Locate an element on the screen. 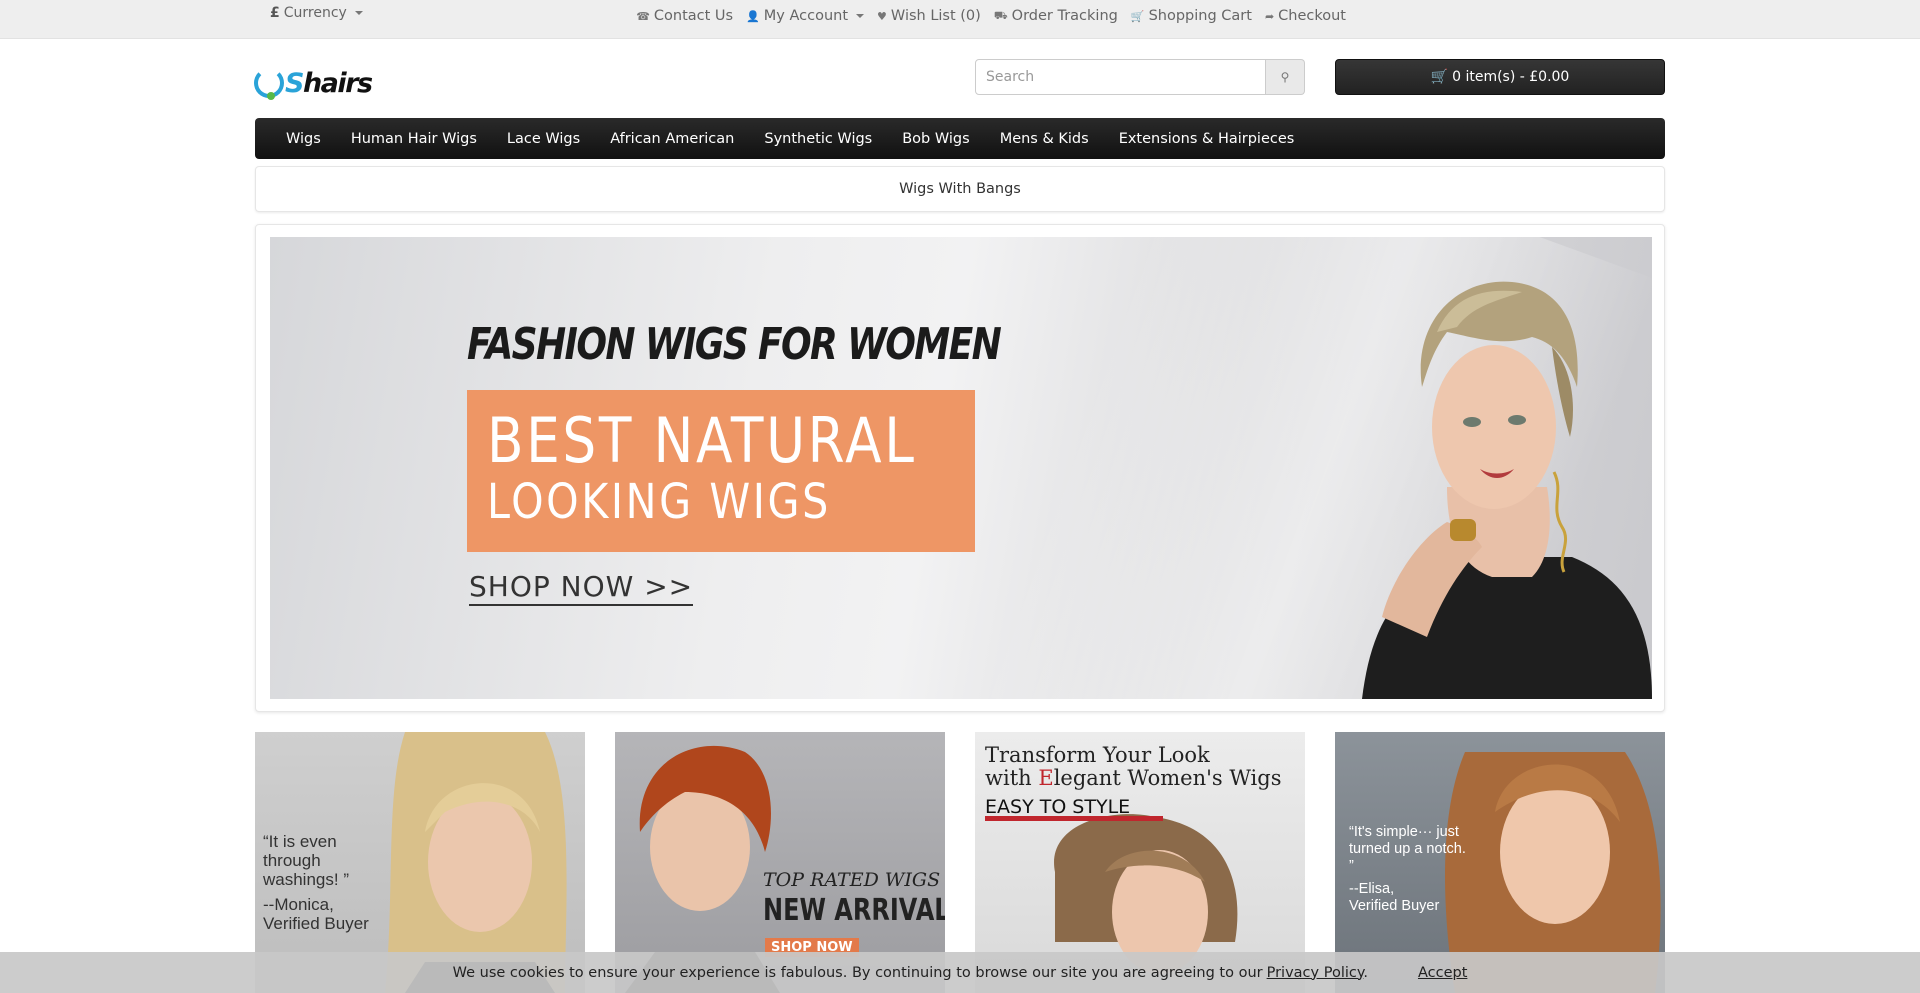 The width and height of the screenshot is (1920, 993). contact-us-label: Contact Us is located at coordinates (693, 16).